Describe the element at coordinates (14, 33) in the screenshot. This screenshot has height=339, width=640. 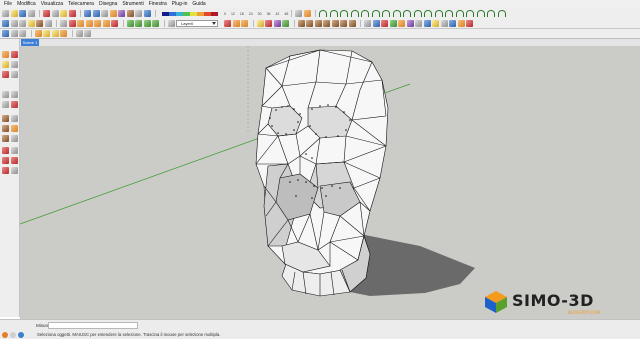
I see `walk-icon` at that location.